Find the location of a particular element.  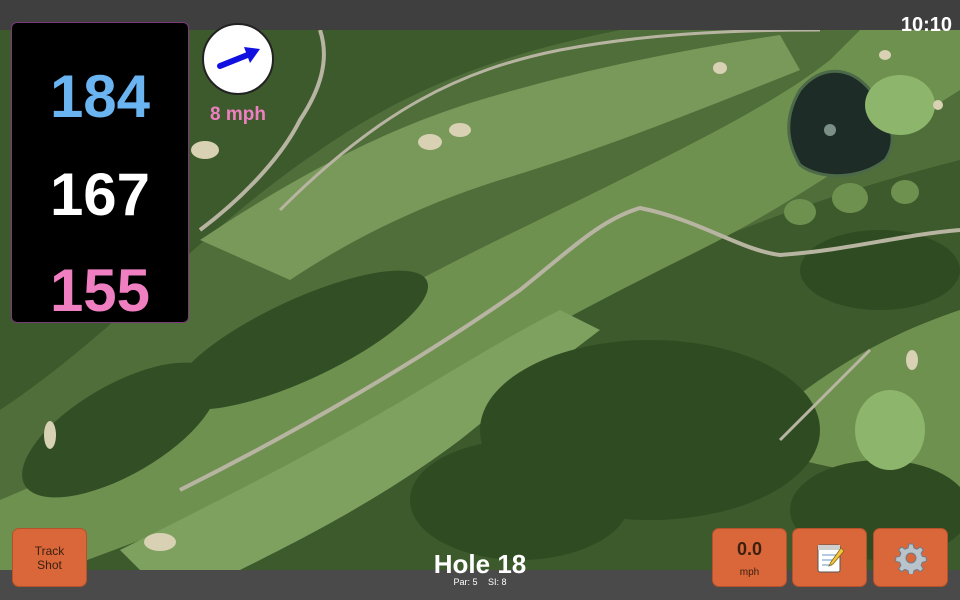

hole-si: SI: 8 is located at coordinates (497, 582).